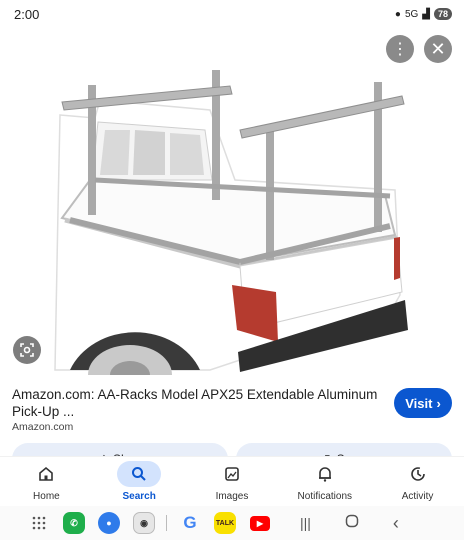 This screenshot has height=540, width=464. I want to click on nav-home: Home, so click(46, 482).